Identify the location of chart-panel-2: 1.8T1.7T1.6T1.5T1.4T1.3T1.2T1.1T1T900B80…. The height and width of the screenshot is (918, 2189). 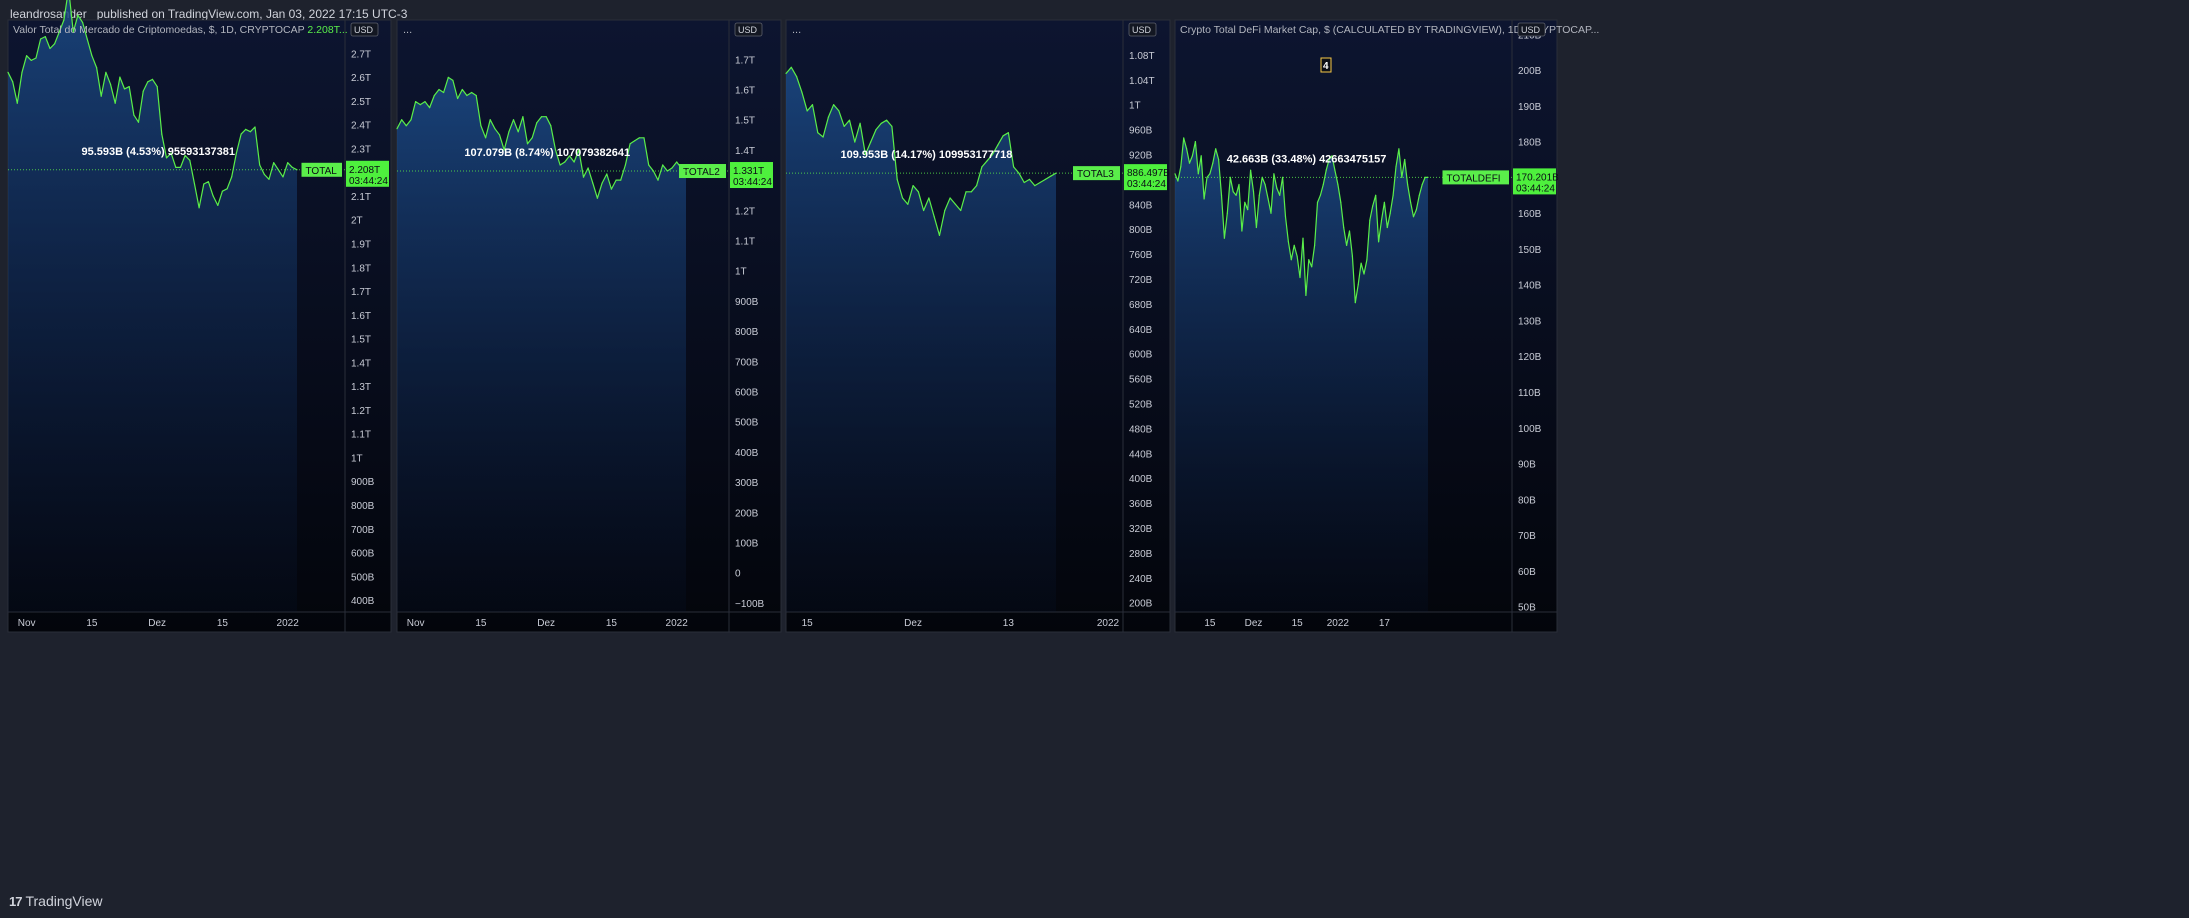
(589, 326).